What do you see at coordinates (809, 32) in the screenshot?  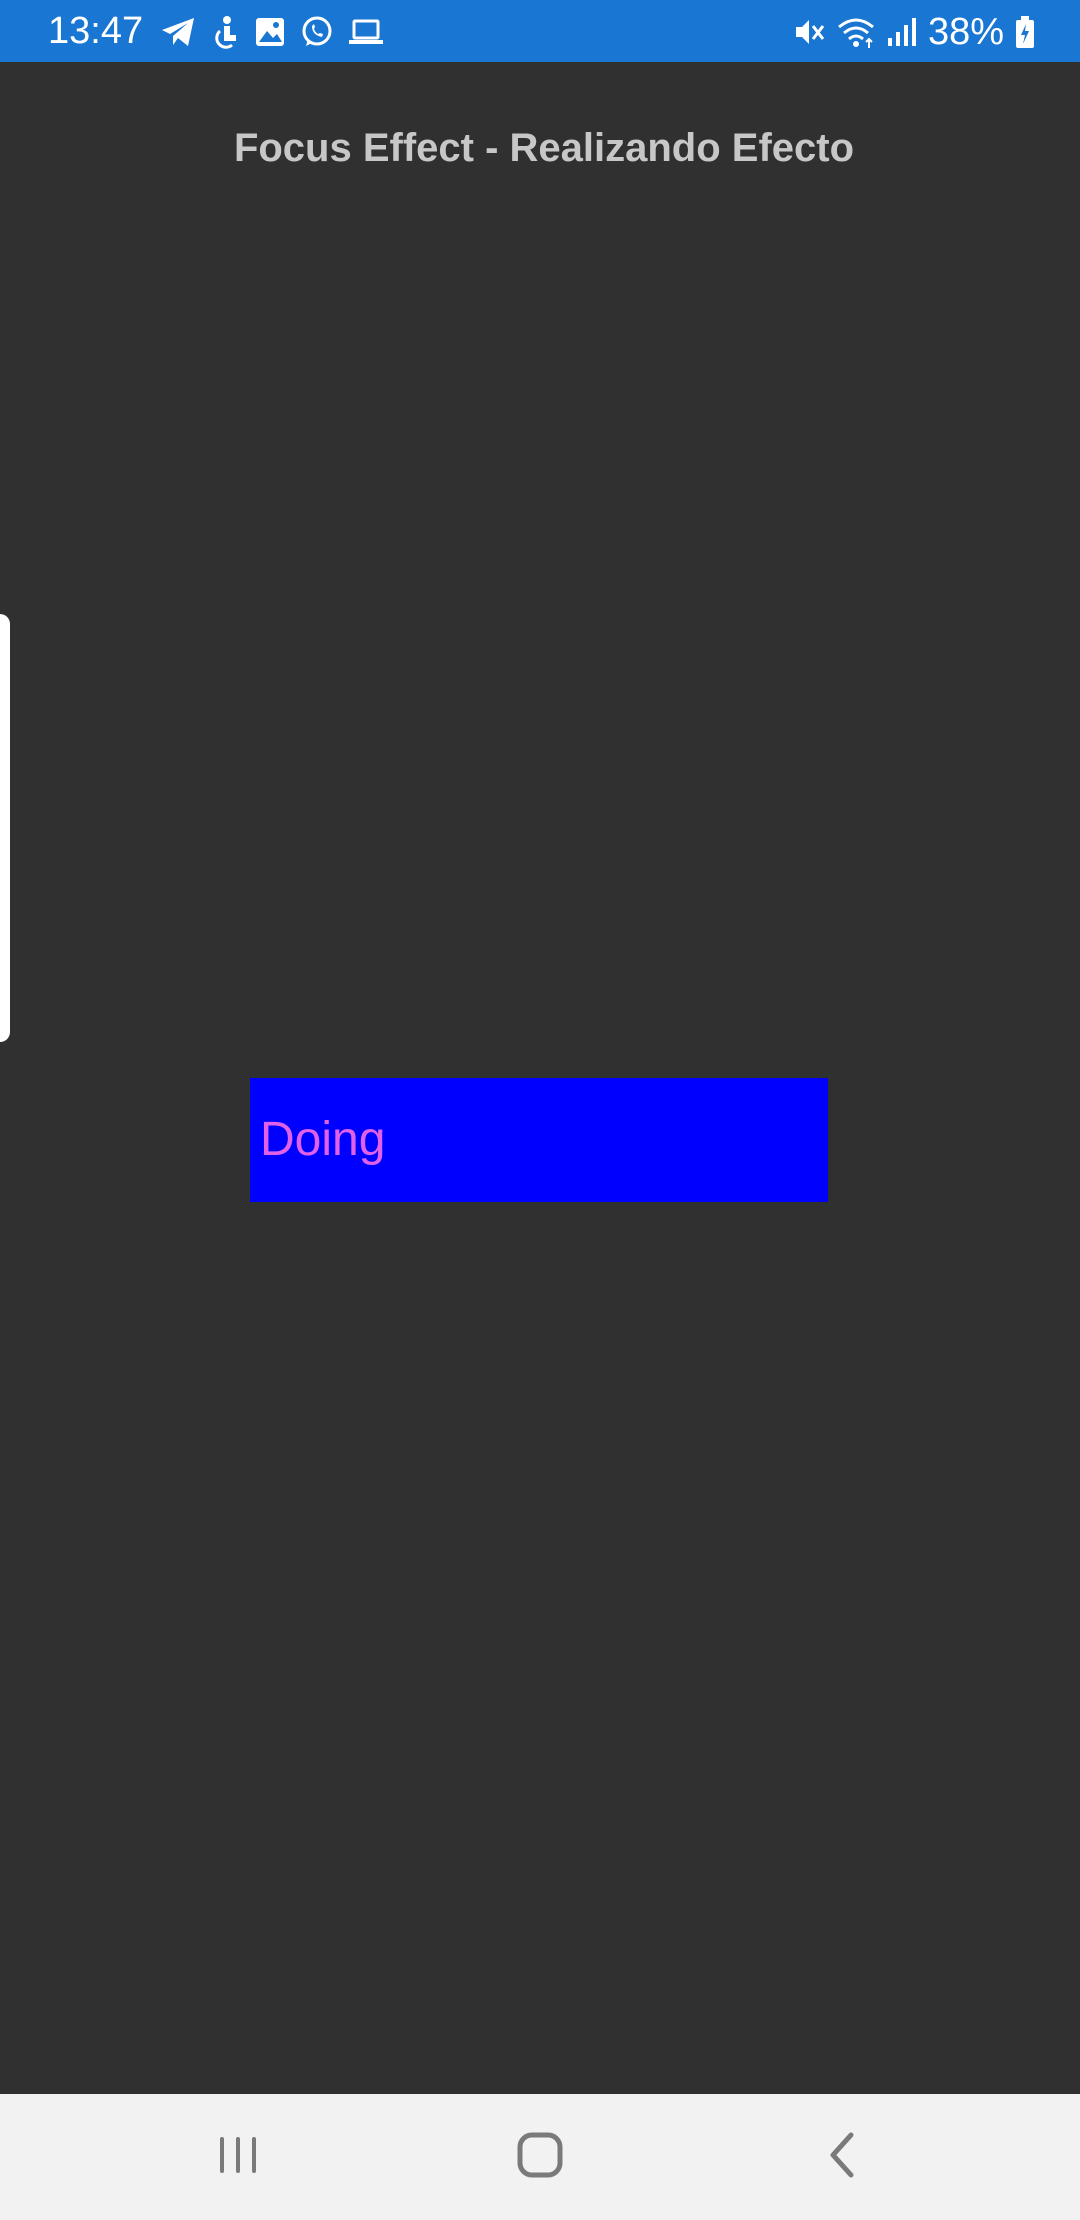 I see `mute-icon` at bounding box center [809, 32].